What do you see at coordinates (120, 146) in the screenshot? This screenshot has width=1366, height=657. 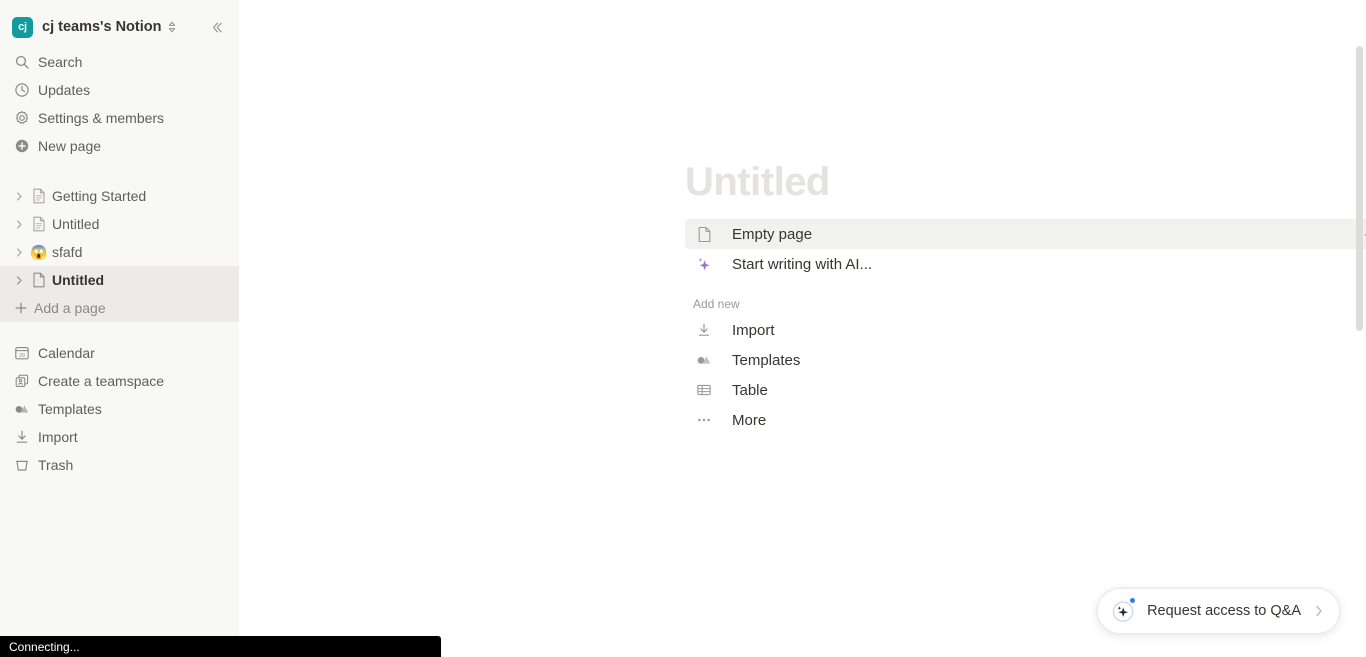 I see `sidebar-item-new-page: New page` at bounding box center [120, 146].